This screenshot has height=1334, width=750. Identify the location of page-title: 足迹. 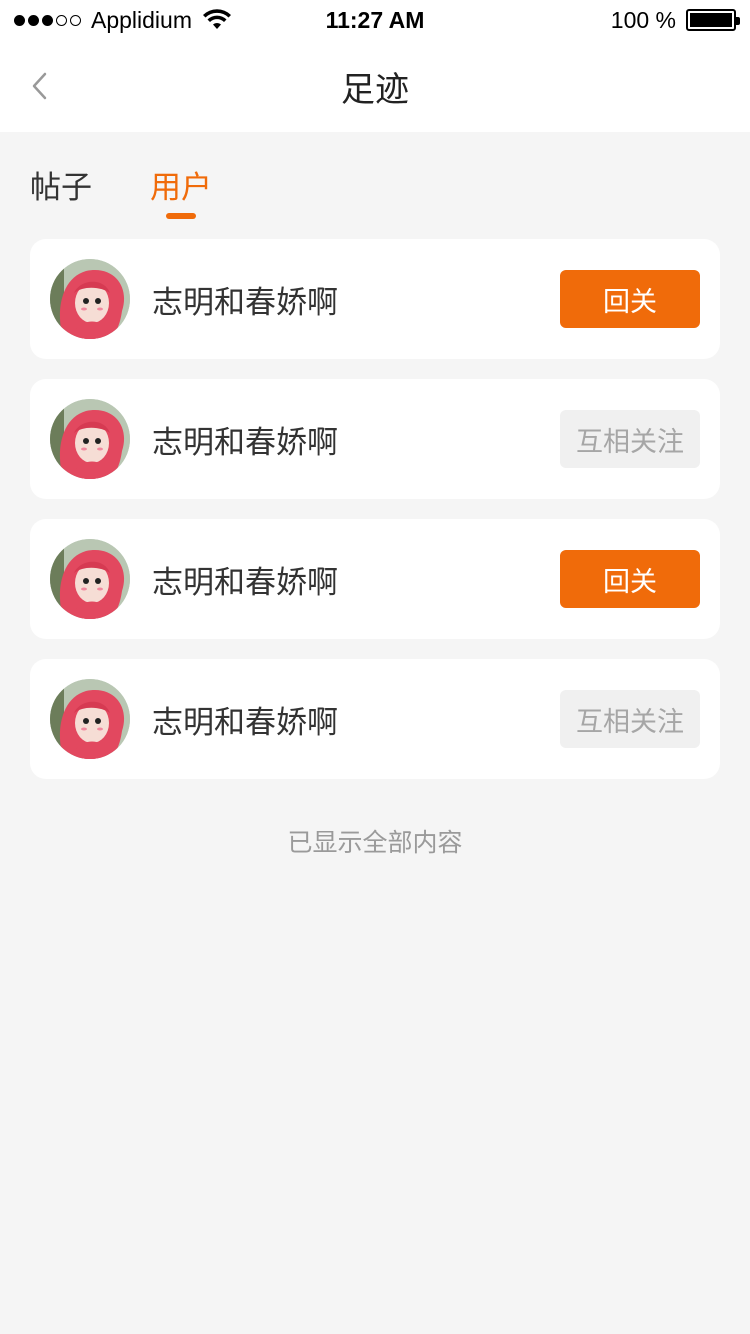
(375, 89).